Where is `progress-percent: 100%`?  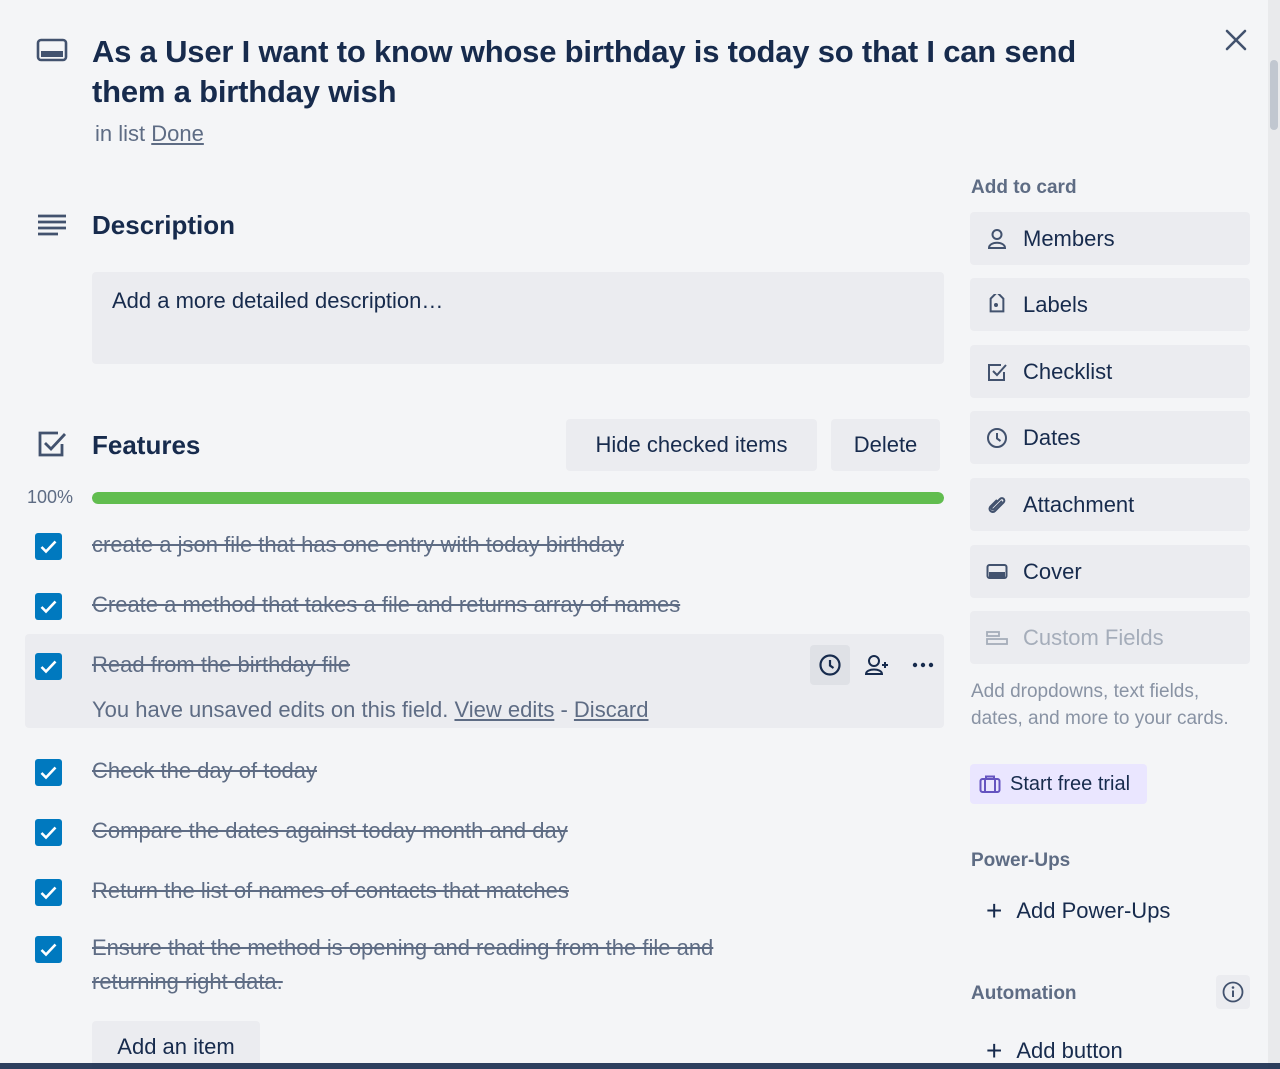 progress-percent: 100% is located at coordinates (50, 497).